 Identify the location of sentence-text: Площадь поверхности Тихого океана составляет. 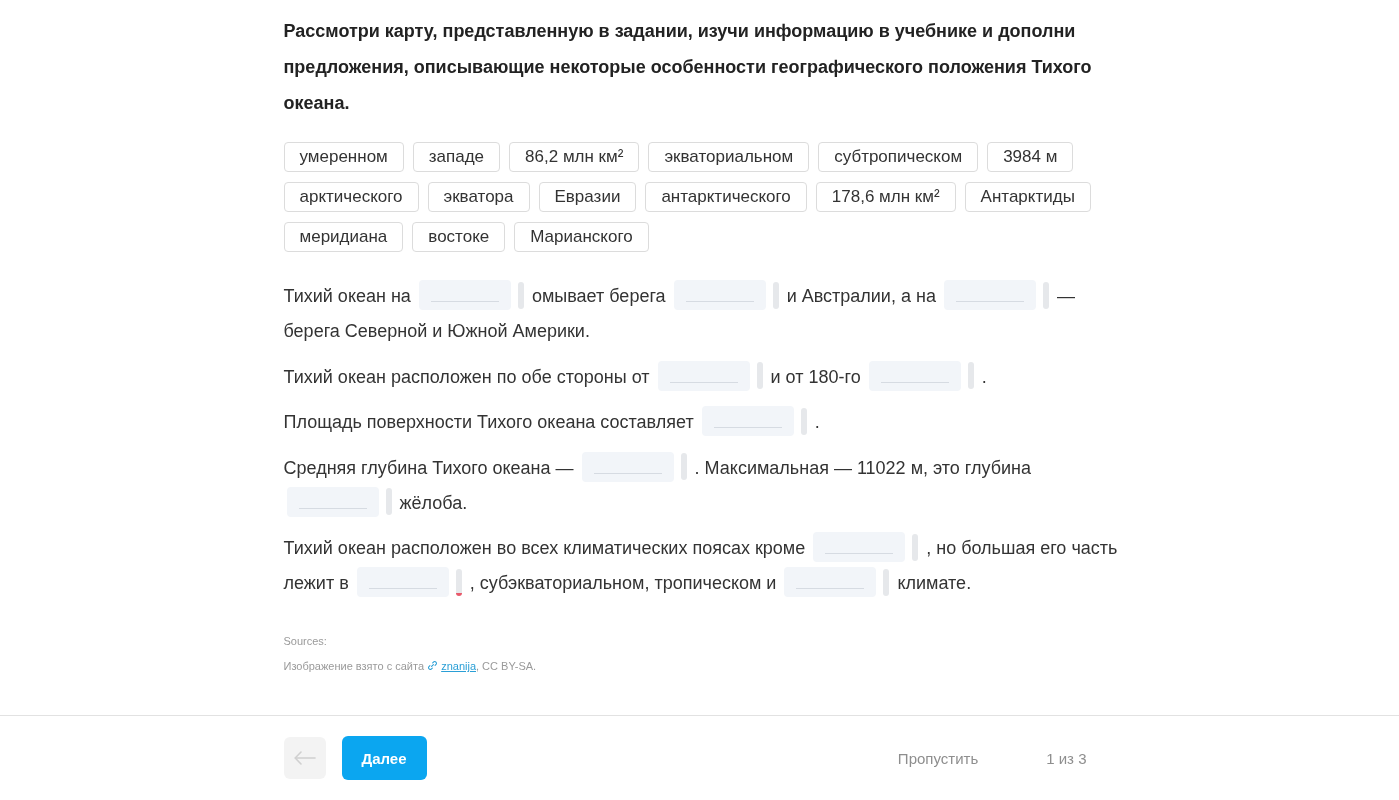
(488, 422).